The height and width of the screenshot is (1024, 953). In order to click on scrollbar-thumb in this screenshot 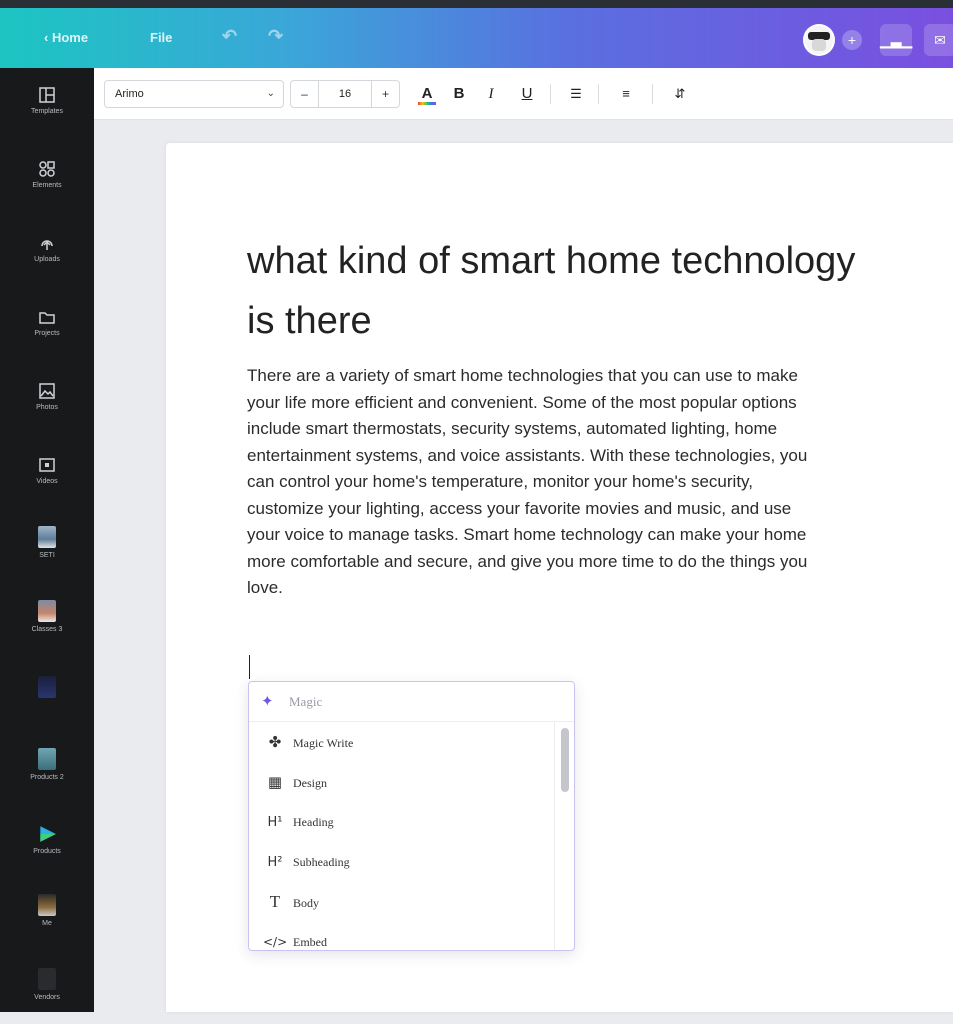, I will do `click(565, 760)`.